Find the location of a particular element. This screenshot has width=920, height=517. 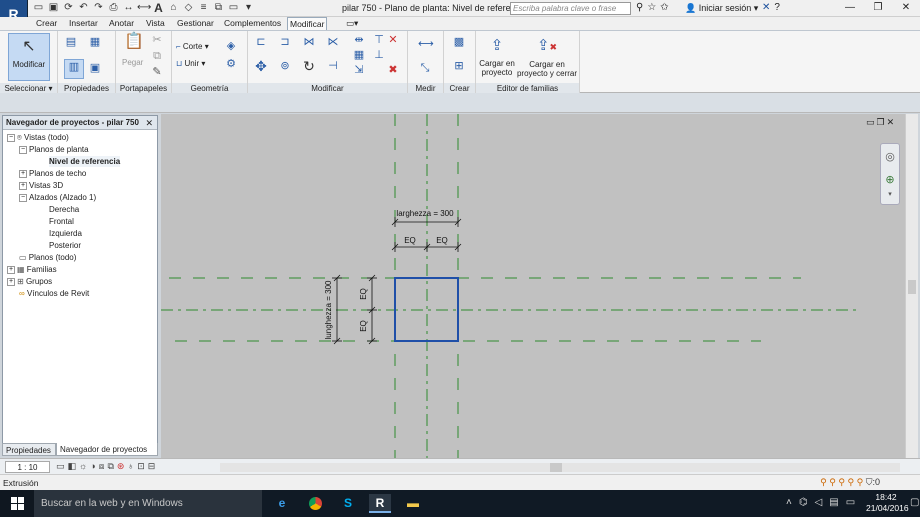

wall-joins-icon: ◈ is located at coordinates (231, 46).